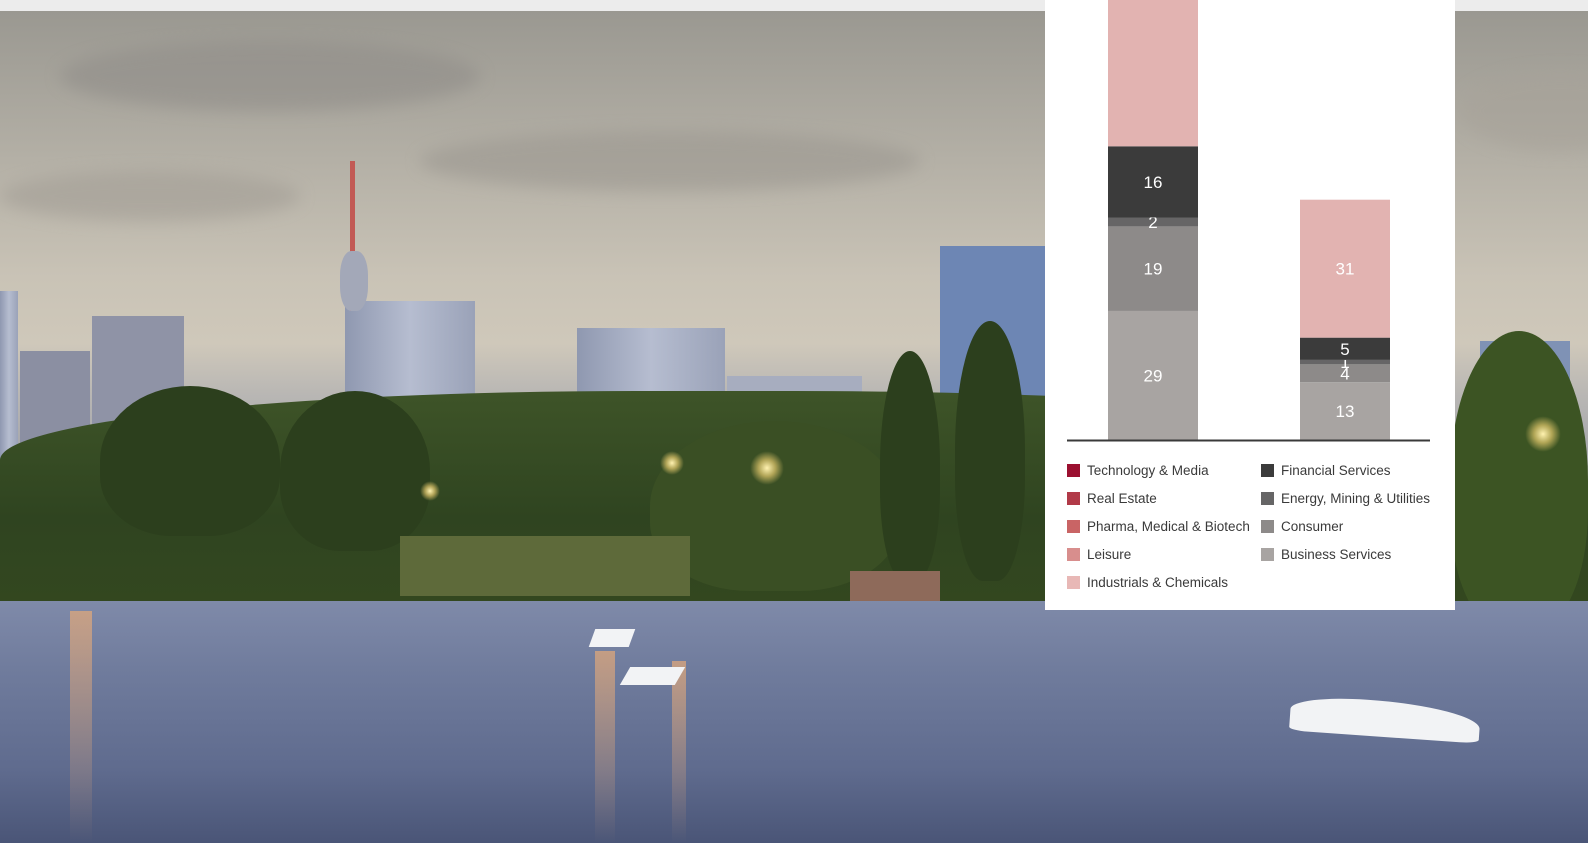  Describe the element at coordinates (1153, 73) in the screenshot. I see `bar-segment` at that location.